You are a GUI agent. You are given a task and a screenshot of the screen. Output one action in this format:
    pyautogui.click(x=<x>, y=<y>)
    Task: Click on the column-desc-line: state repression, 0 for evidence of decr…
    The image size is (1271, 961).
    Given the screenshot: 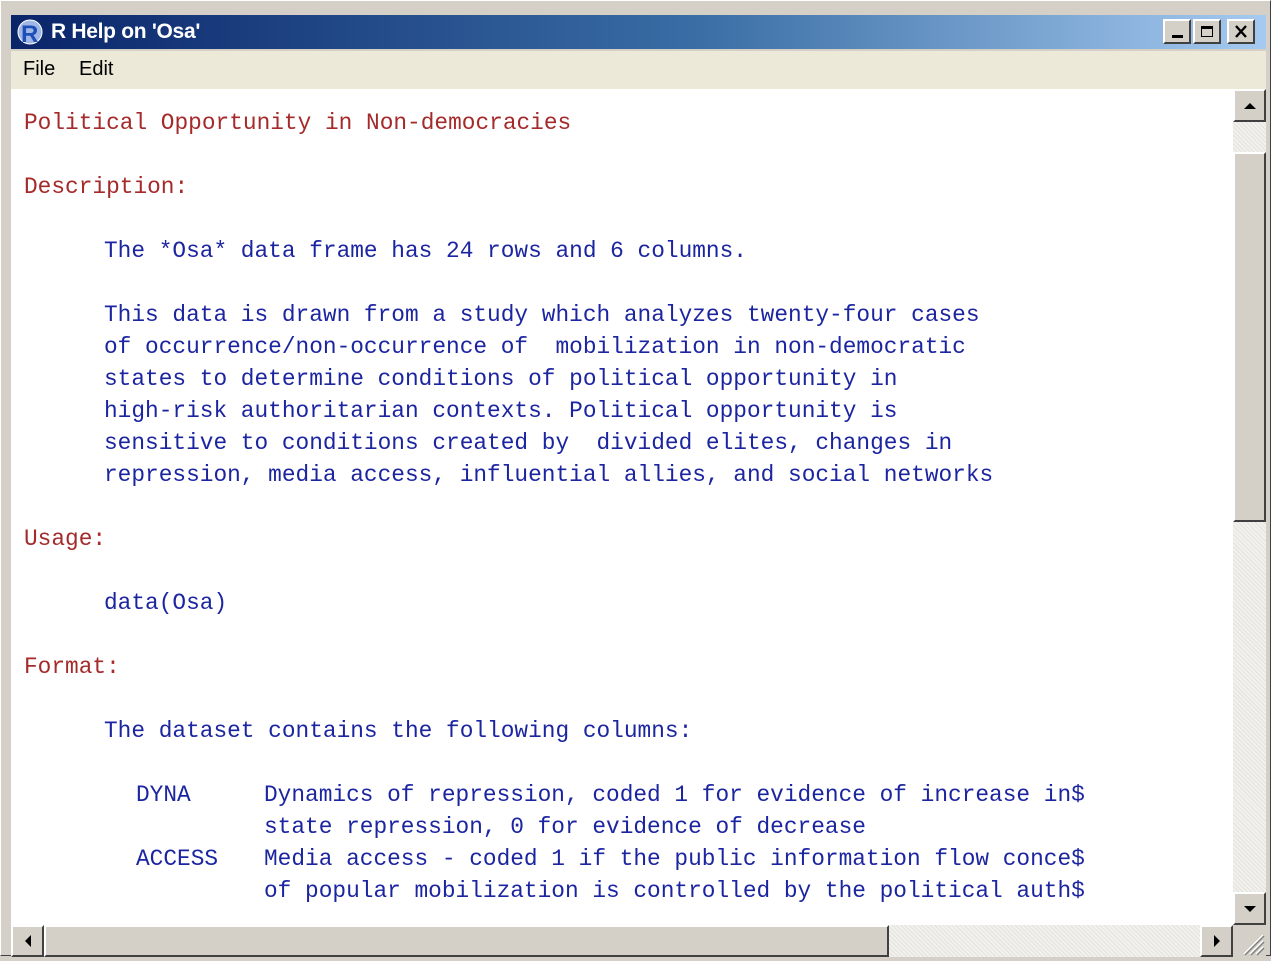 What is the action you would take?
    pyautogui.click(x=565, y=827)
    